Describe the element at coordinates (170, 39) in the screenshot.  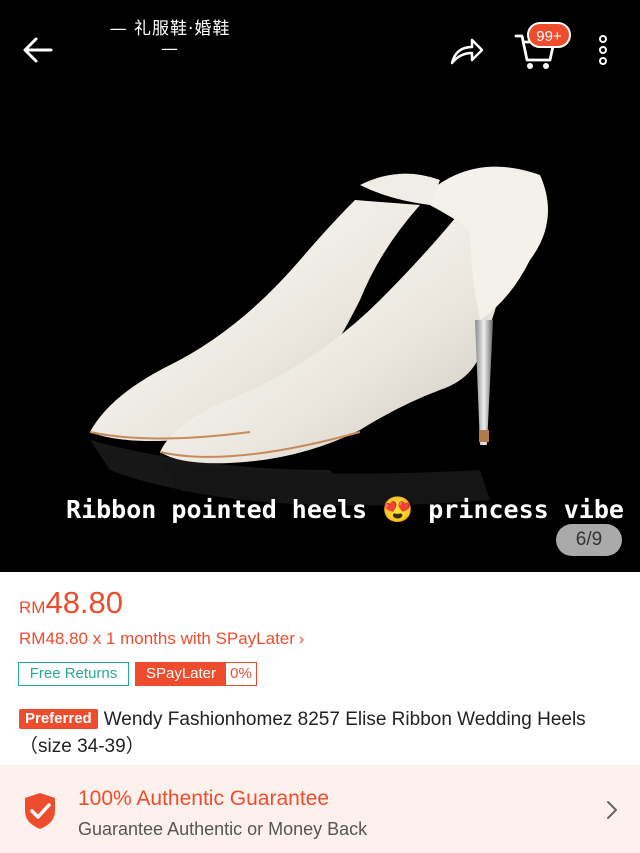
I see `watermark-text: — 礼服鞋·婚鞋 —` at that location.